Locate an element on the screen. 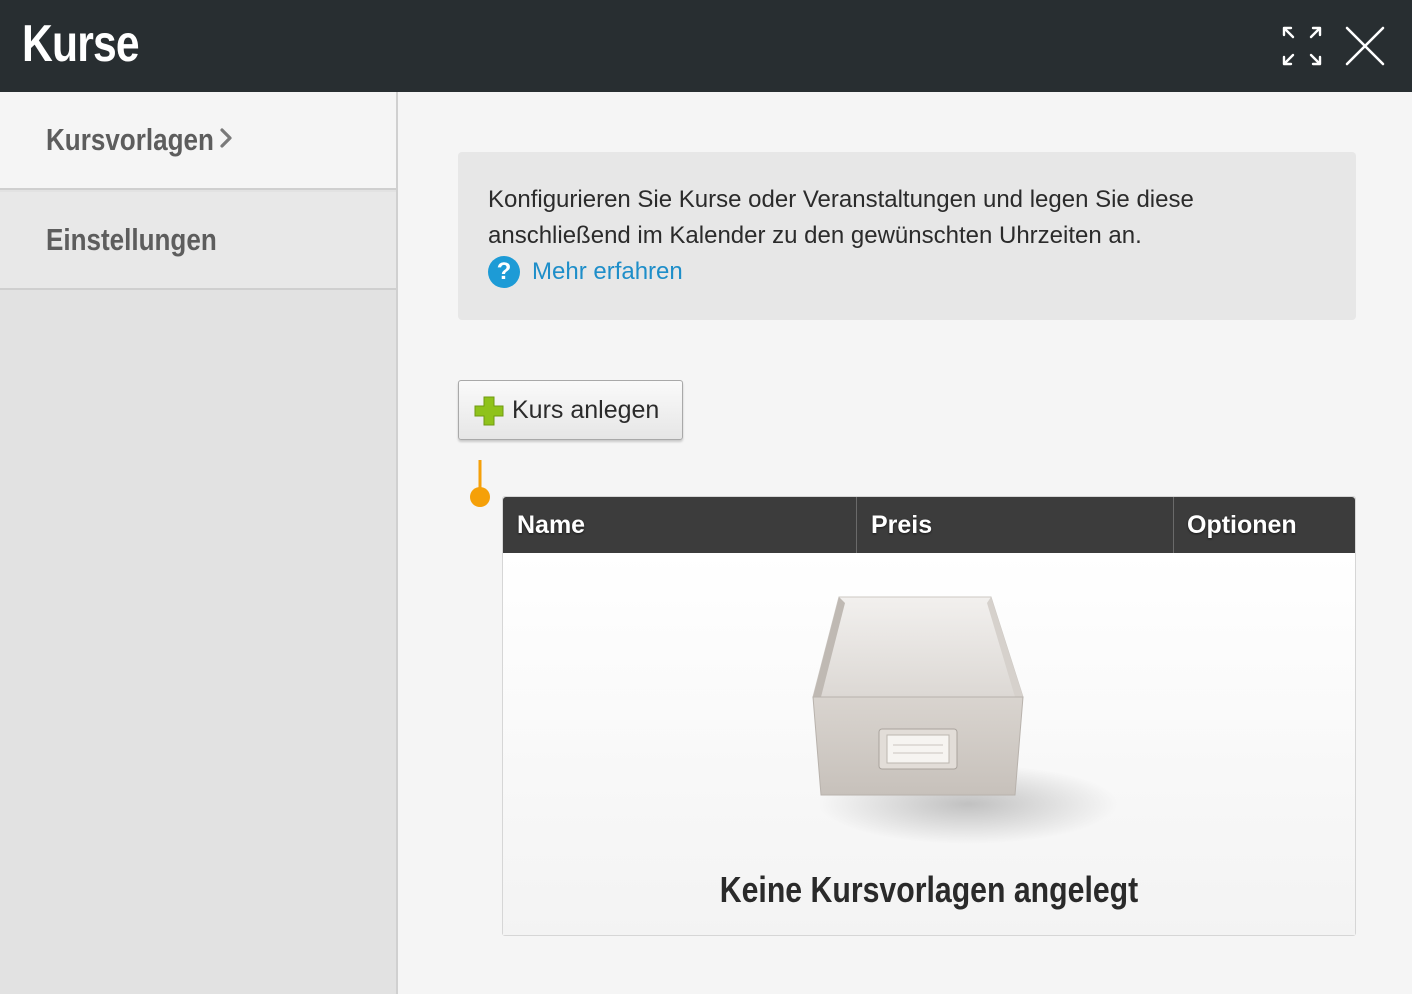 The image size is (1412, 994). expand-button is located at coordinates (1302, 46).